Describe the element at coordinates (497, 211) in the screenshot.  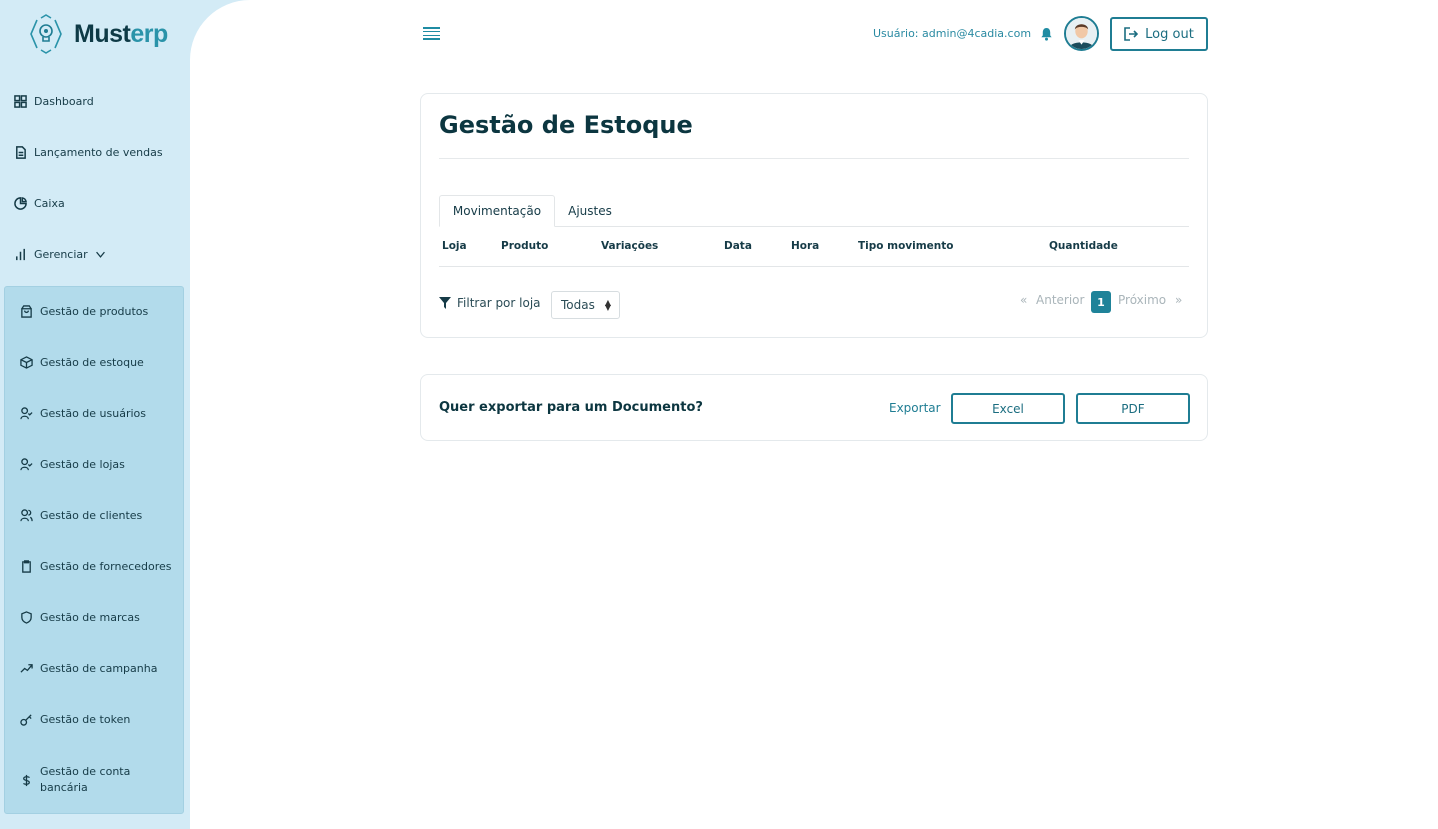
I see `tab-movimentacao: Movimentação` at that location.